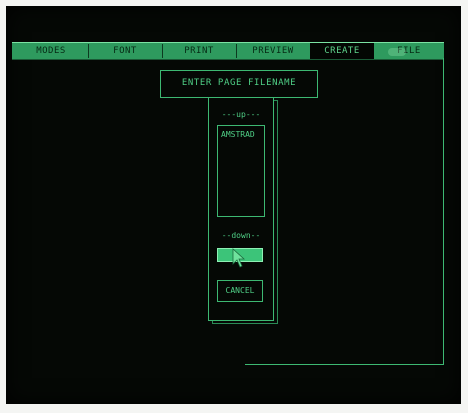 The height and width of the screenshot is (413, 468). I want to click on file-list: AMSTRAD, so click(241, 171).